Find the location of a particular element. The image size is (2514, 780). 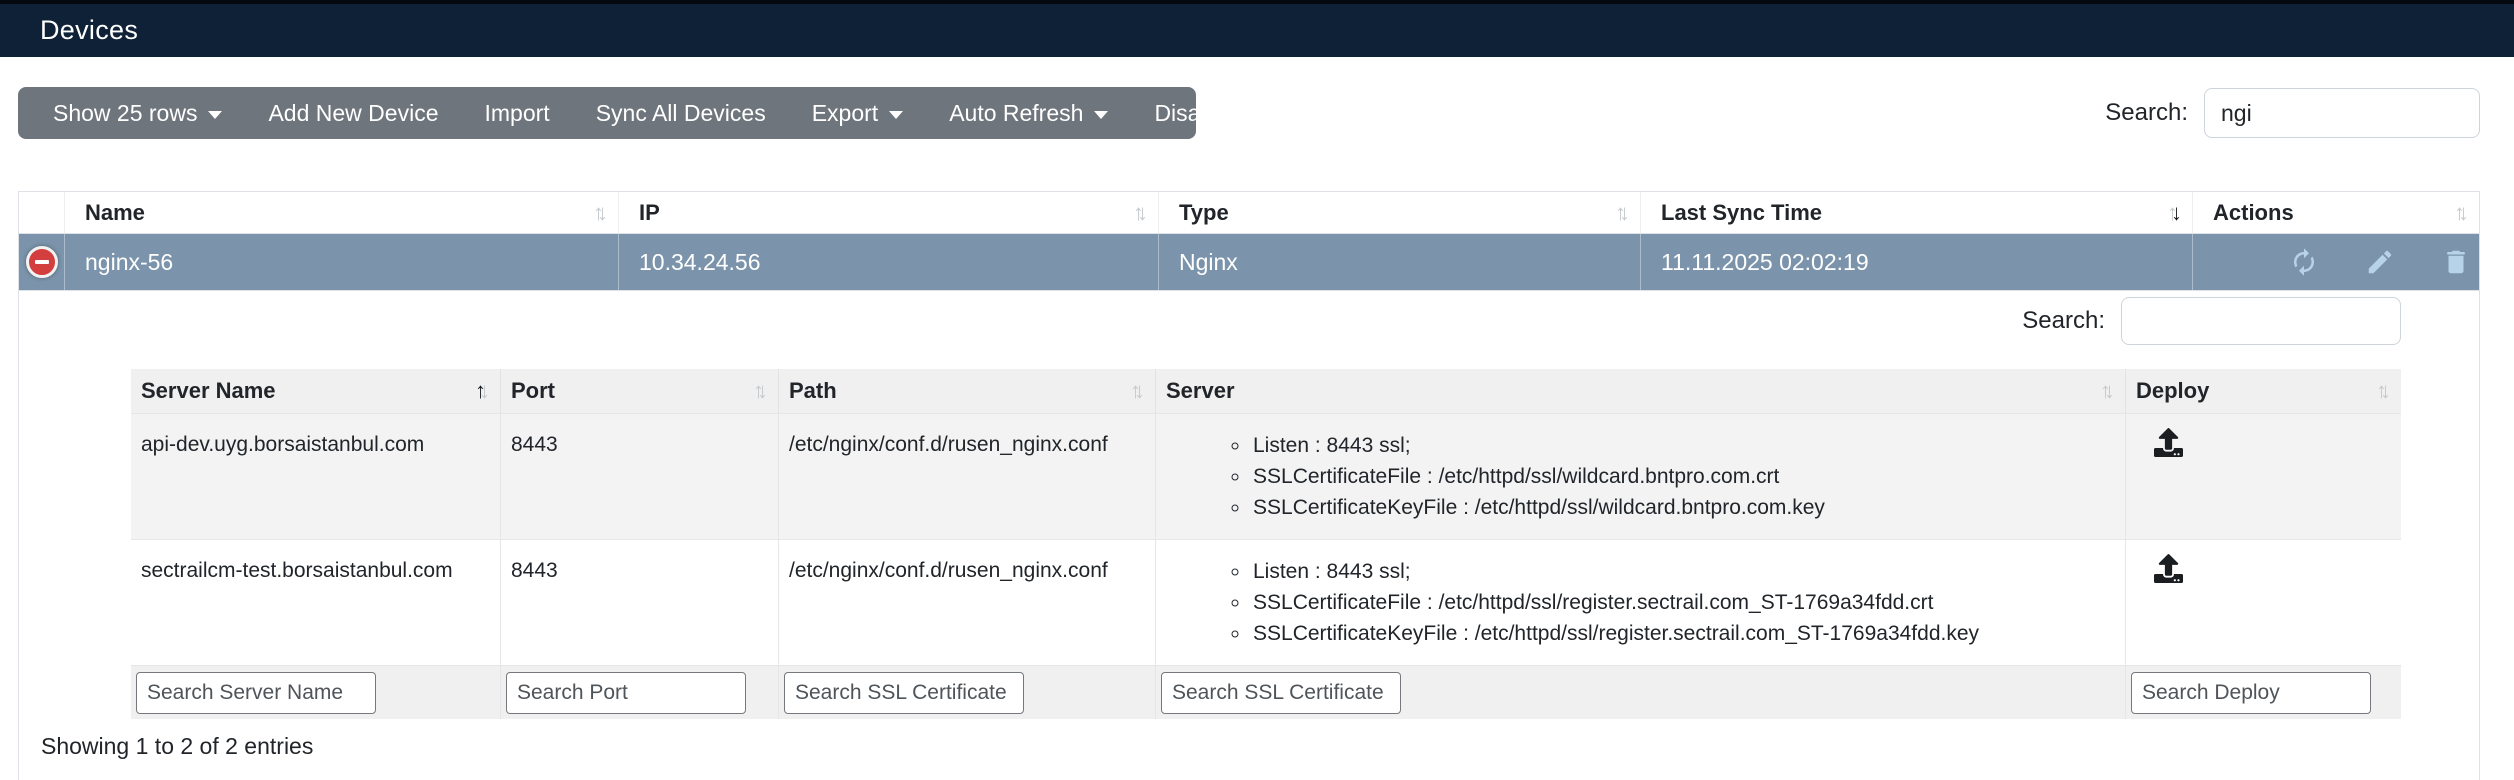

servers-table-header: Server Name ↑↓ Port ↑↓ Path ↑↓ Server ↑↓ is located at coordinates (1266, 391).